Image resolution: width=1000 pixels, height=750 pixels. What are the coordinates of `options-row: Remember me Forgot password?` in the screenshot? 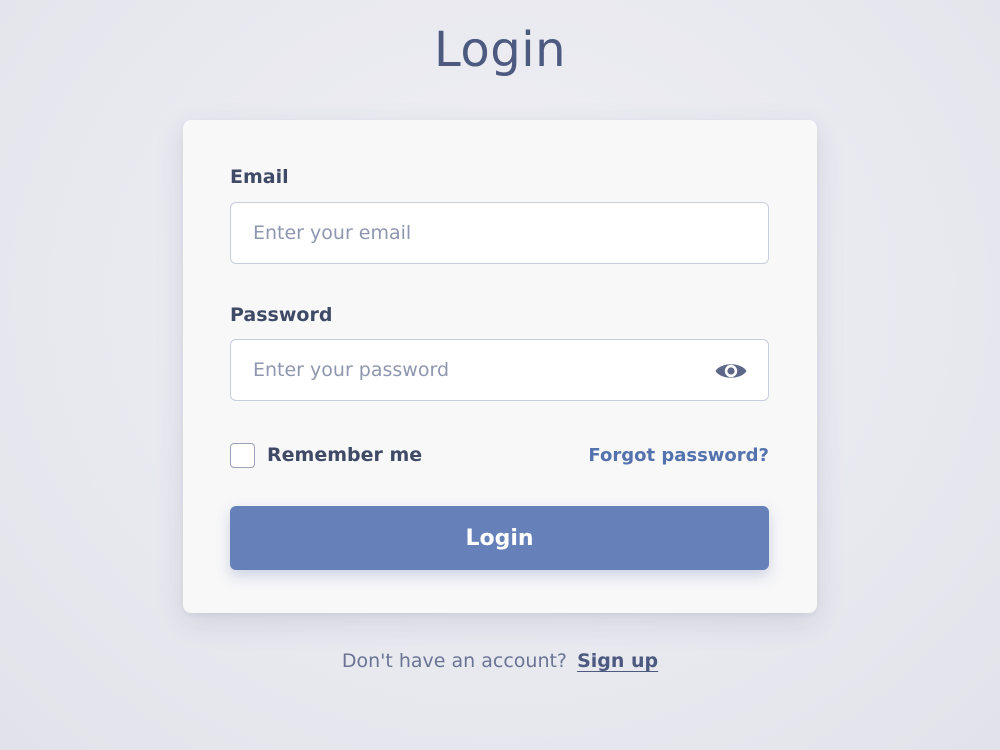 It's located at (499, 456).